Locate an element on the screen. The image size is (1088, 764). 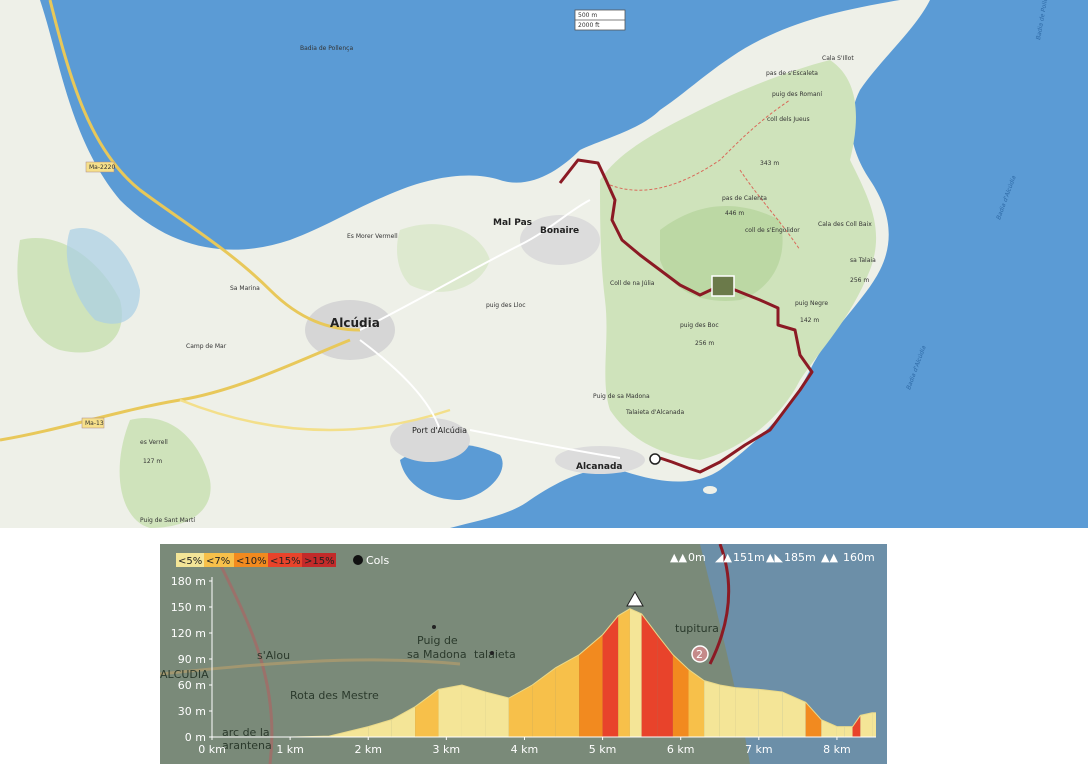
stat-max: 185m is located at coordinates (800, 557).